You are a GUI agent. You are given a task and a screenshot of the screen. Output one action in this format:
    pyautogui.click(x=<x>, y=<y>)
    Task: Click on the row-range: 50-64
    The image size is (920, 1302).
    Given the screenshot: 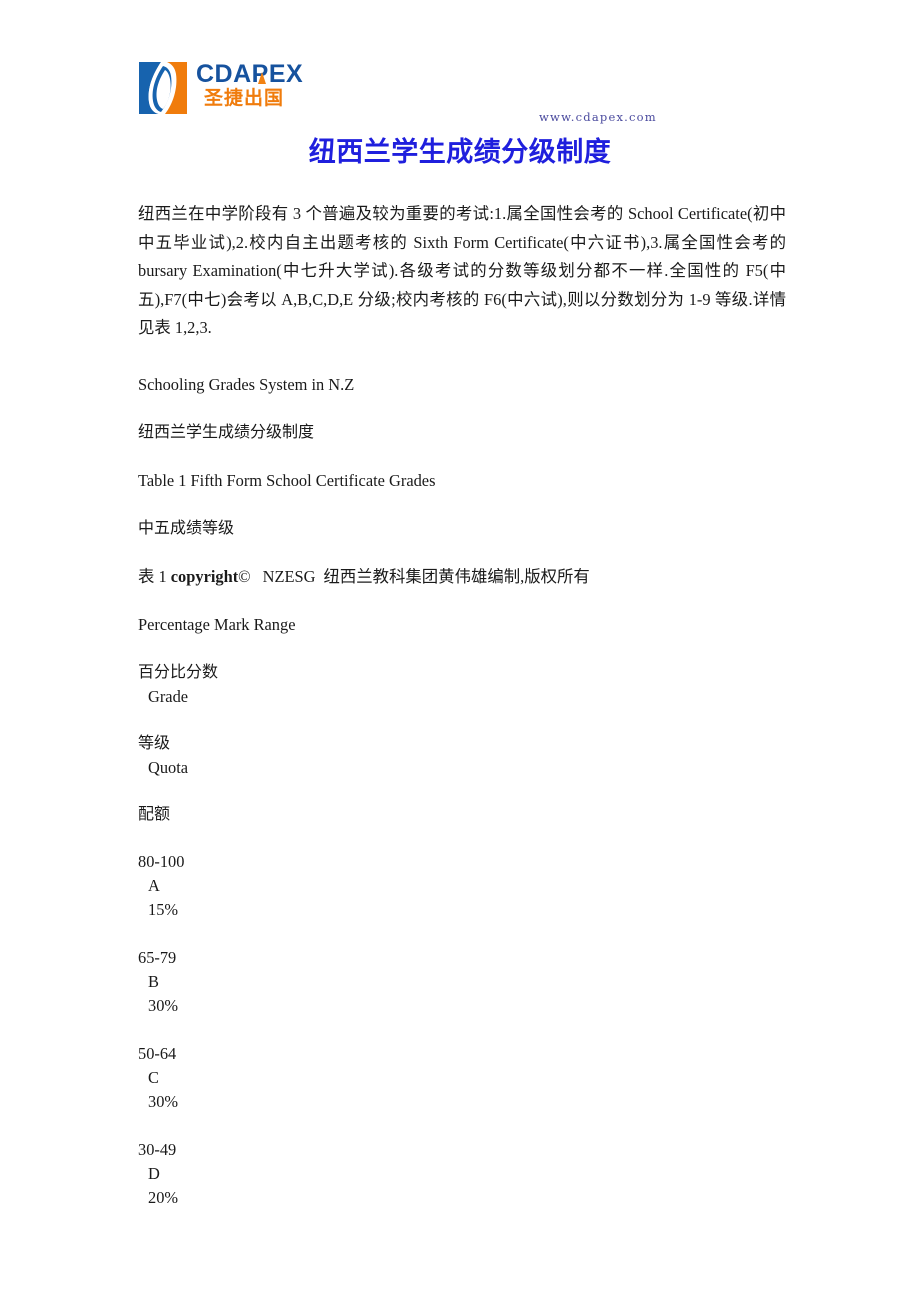 What is the action you would take?
    pyautogui.click(x=157, y=1053)
    